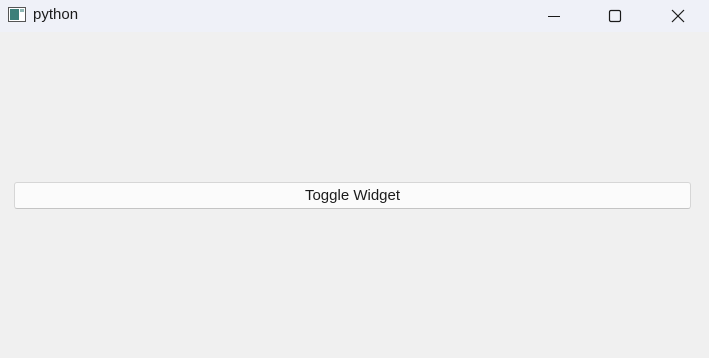 The image size is (709, 358). I want to click on maximize-button, so click(615, 16).